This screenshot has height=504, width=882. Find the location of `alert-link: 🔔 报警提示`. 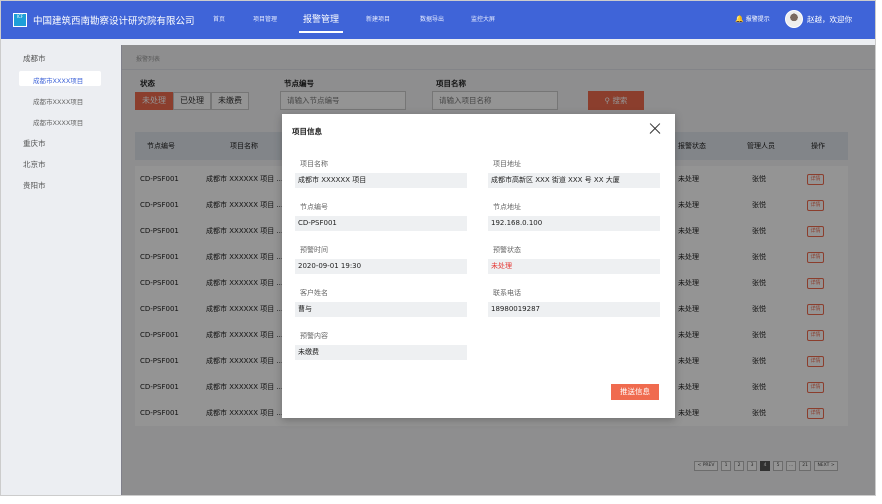

alert-link: 🔔 报警提示 is located at coordinates (752, 18).